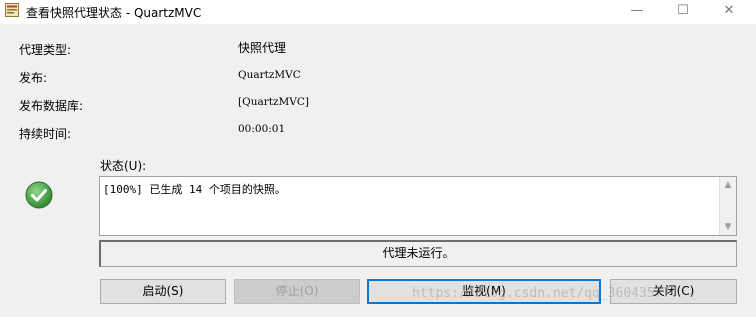 Image resolution: width=756 pixels, height=317 pixels. Describe the element at coordinates (728, 185) in the screenshot. I see `scroll-up-icon: ▲` at that location.